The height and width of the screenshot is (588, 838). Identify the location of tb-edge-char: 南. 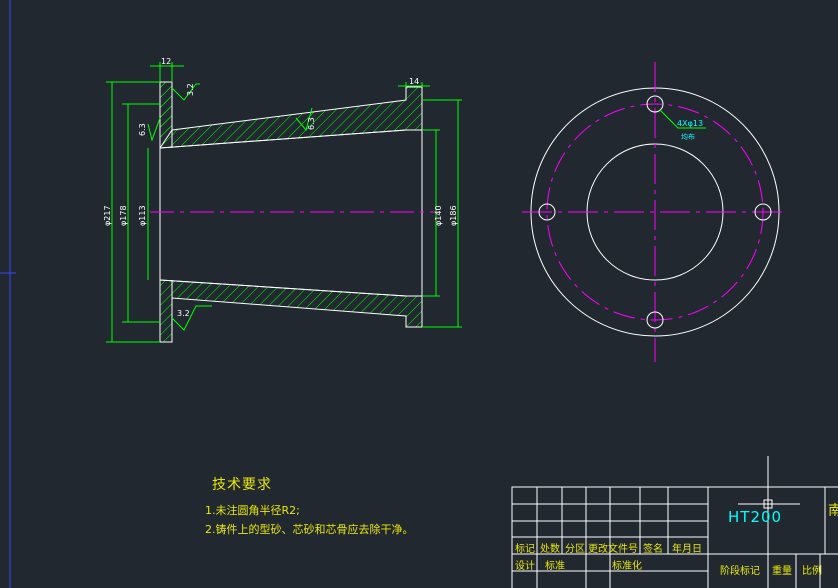
(833, 511).